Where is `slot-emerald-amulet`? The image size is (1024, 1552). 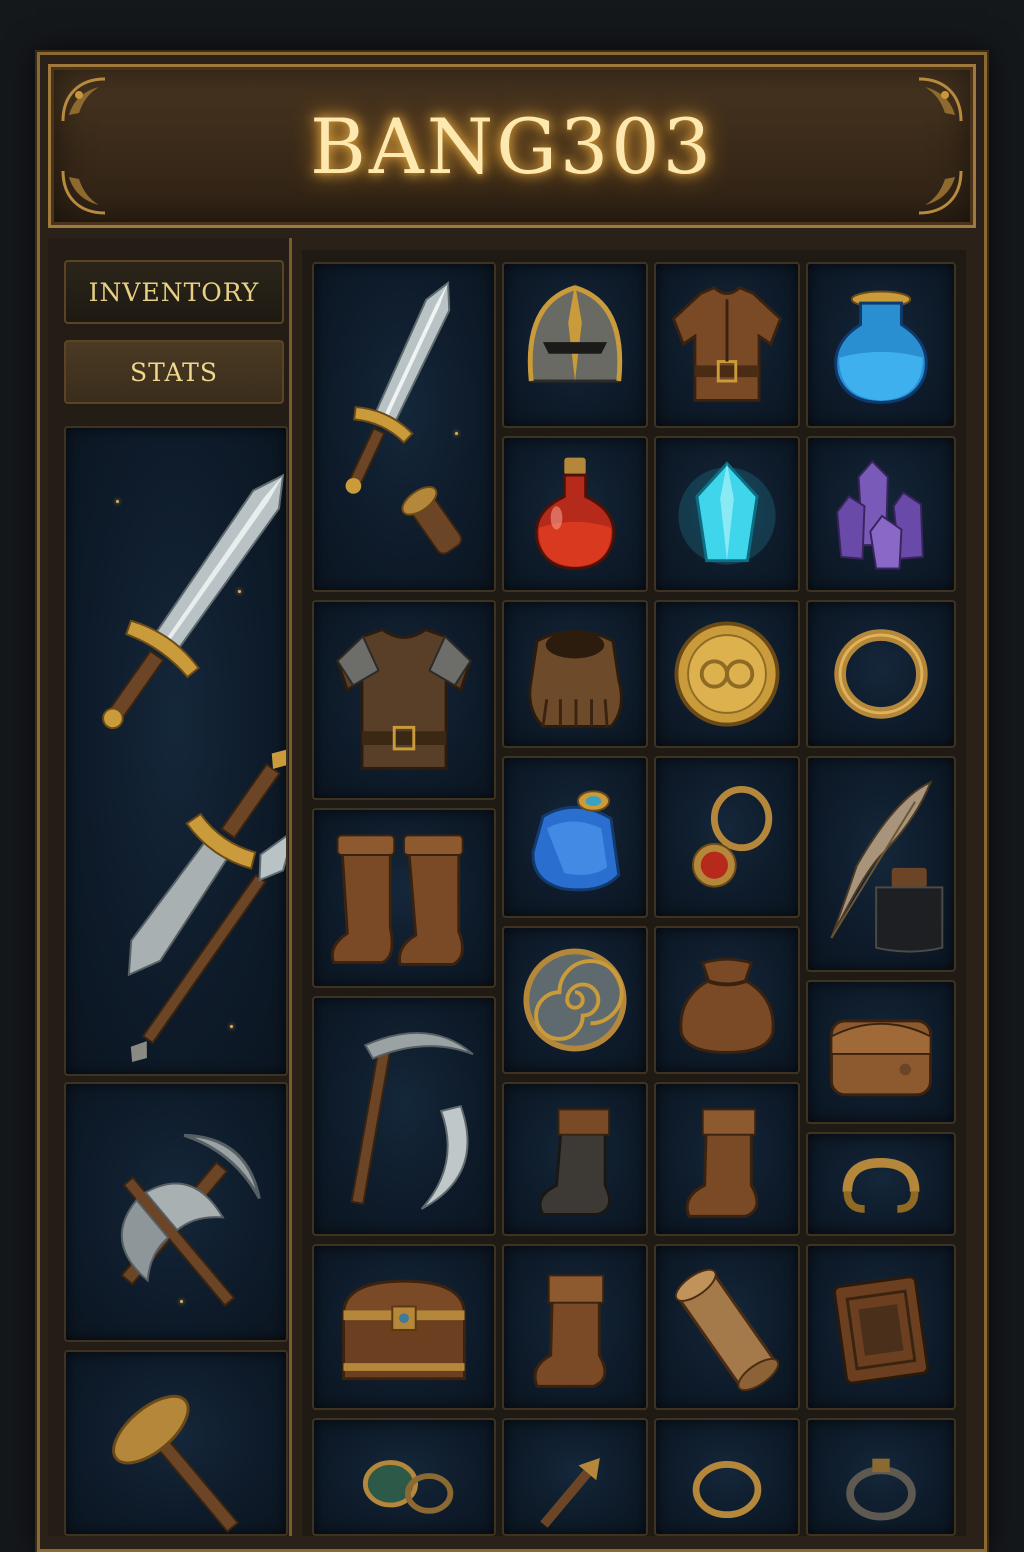
slot-emerald-amulet is located at coordinates (404, 1477).